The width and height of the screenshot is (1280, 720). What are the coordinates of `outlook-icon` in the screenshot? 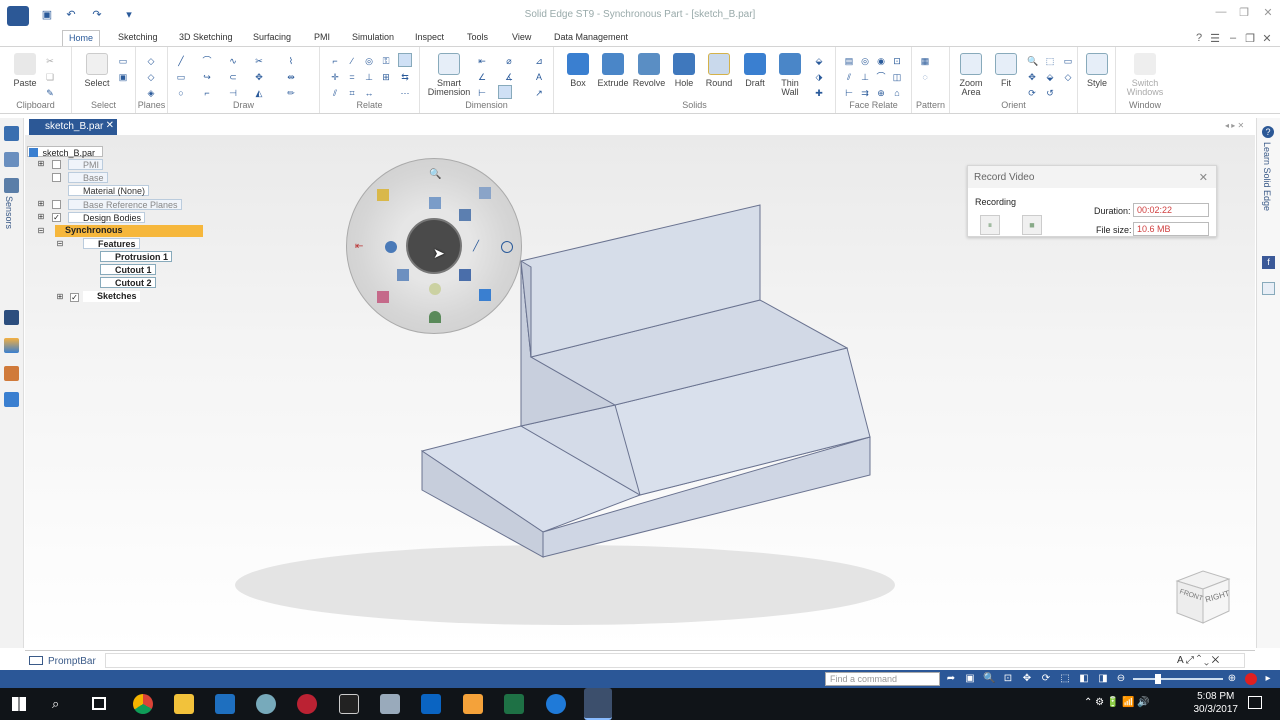 It's located at (431, 704).